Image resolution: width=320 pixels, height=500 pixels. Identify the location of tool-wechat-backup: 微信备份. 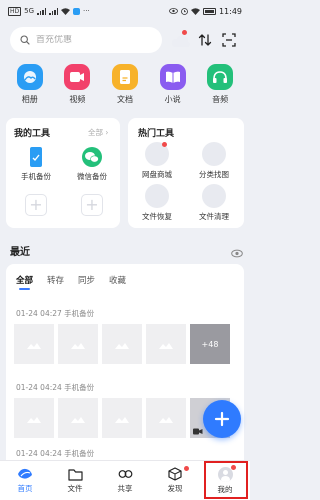
(92, 164).